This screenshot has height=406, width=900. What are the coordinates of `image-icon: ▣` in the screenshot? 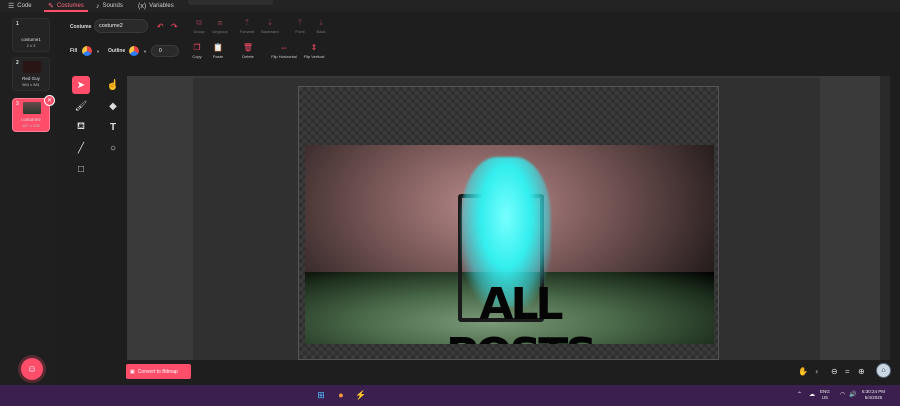 It's located at (132, 371).